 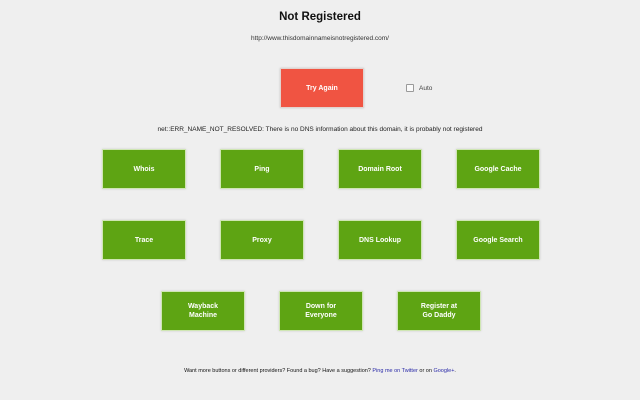 I want to click on footer-middle-text: or on, so click(x=425, y=371).